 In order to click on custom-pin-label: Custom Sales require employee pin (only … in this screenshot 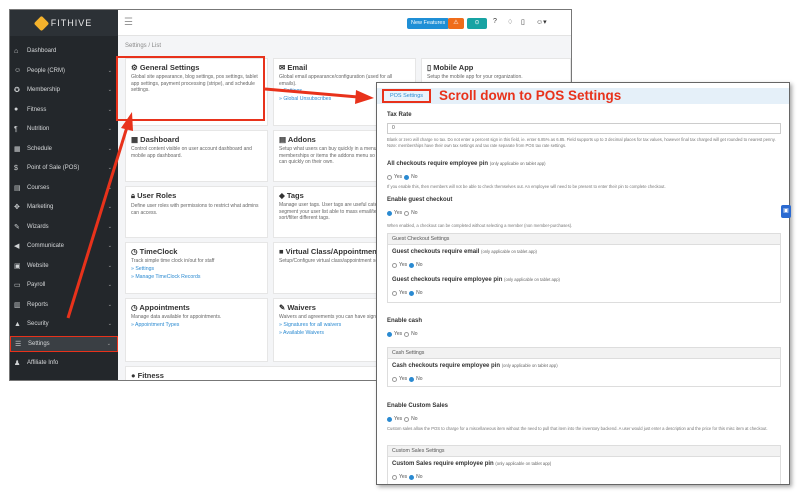, I will do `click(472, 464)`.